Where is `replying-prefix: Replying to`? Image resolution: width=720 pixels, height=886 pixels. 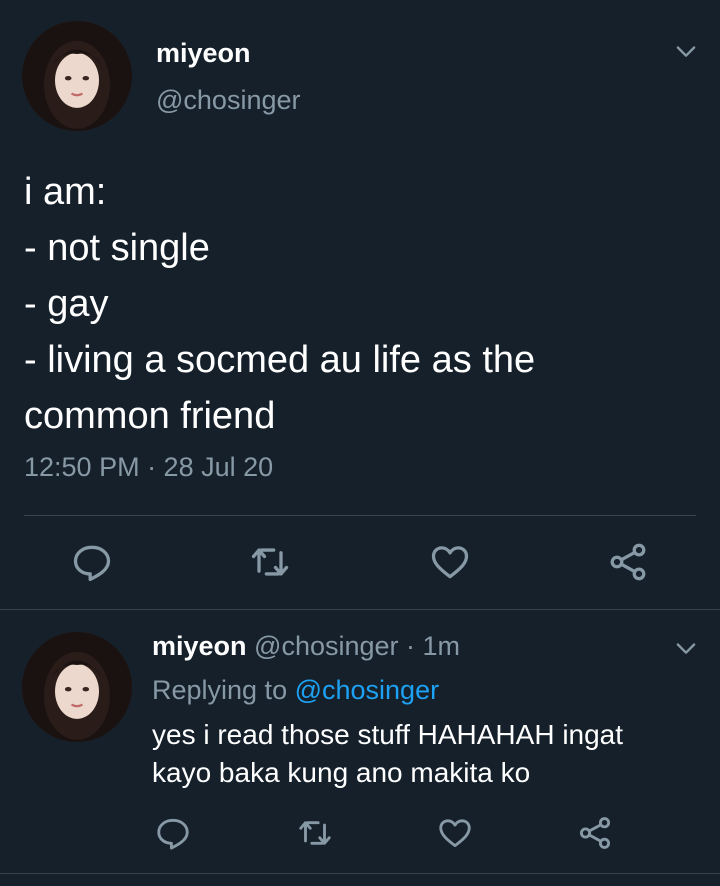
replying-prefix: Replying to is located at coordinates (223, 690).